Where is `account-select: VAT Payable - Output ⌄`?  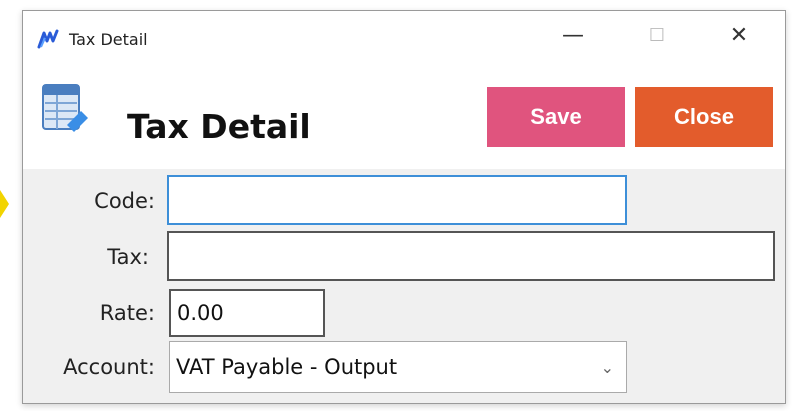 account-select: VAT Payable - Output ⌄ is located at coordinates (398, 367).